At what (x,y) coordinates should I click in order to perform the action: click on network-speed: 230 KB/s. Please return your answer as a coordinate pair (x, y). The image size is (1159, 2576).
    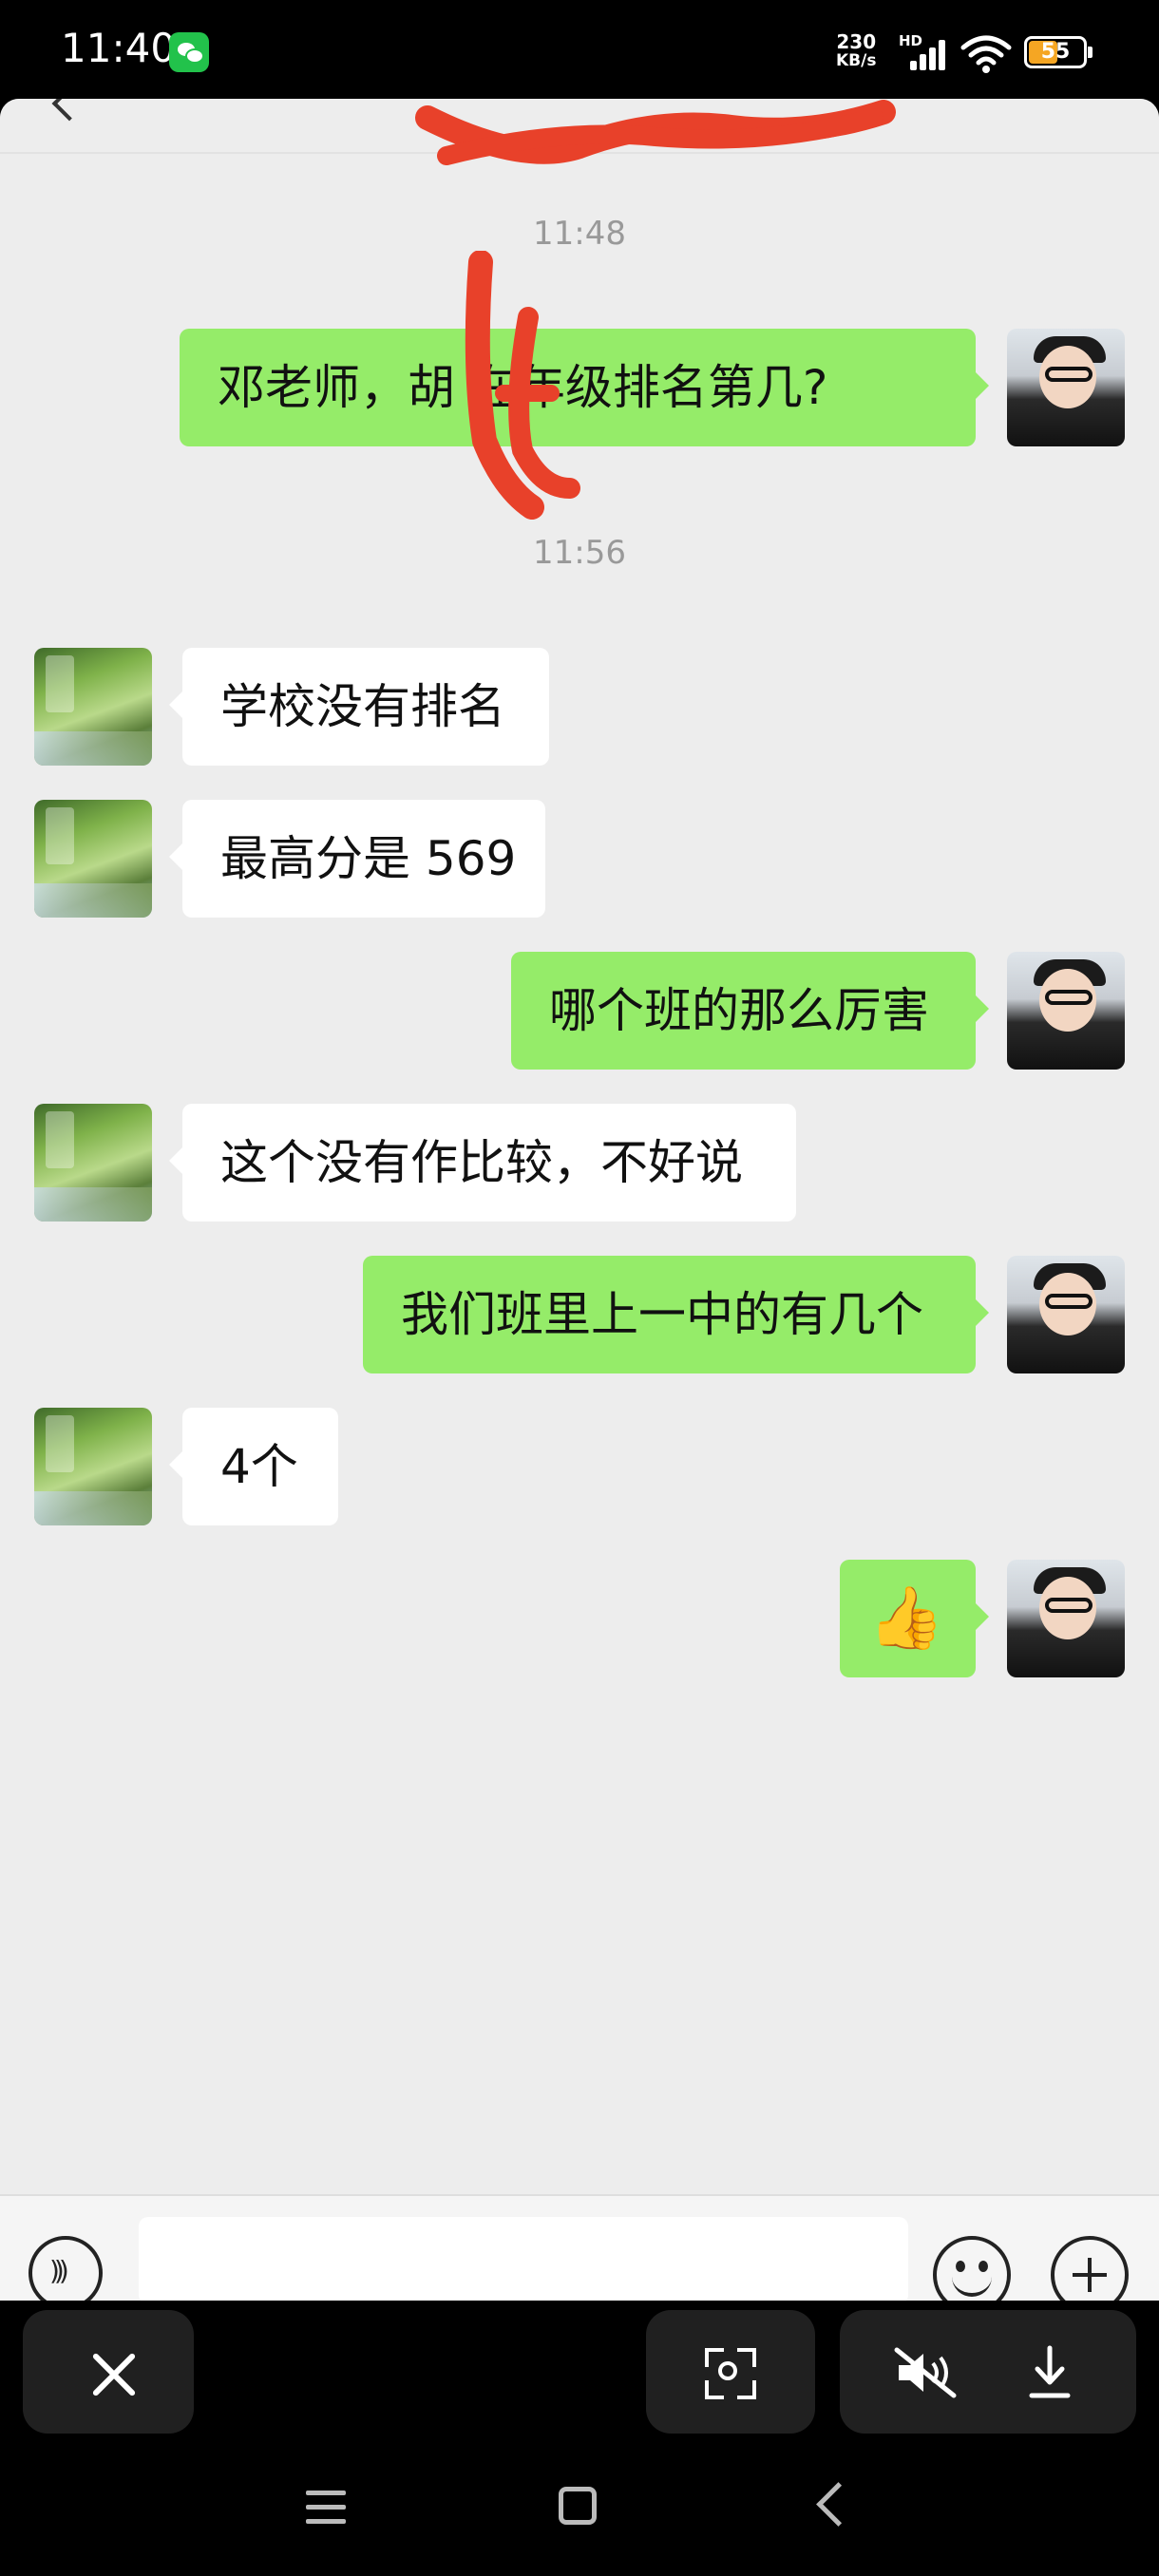
    Looking at the image, I should click on (856, 51).